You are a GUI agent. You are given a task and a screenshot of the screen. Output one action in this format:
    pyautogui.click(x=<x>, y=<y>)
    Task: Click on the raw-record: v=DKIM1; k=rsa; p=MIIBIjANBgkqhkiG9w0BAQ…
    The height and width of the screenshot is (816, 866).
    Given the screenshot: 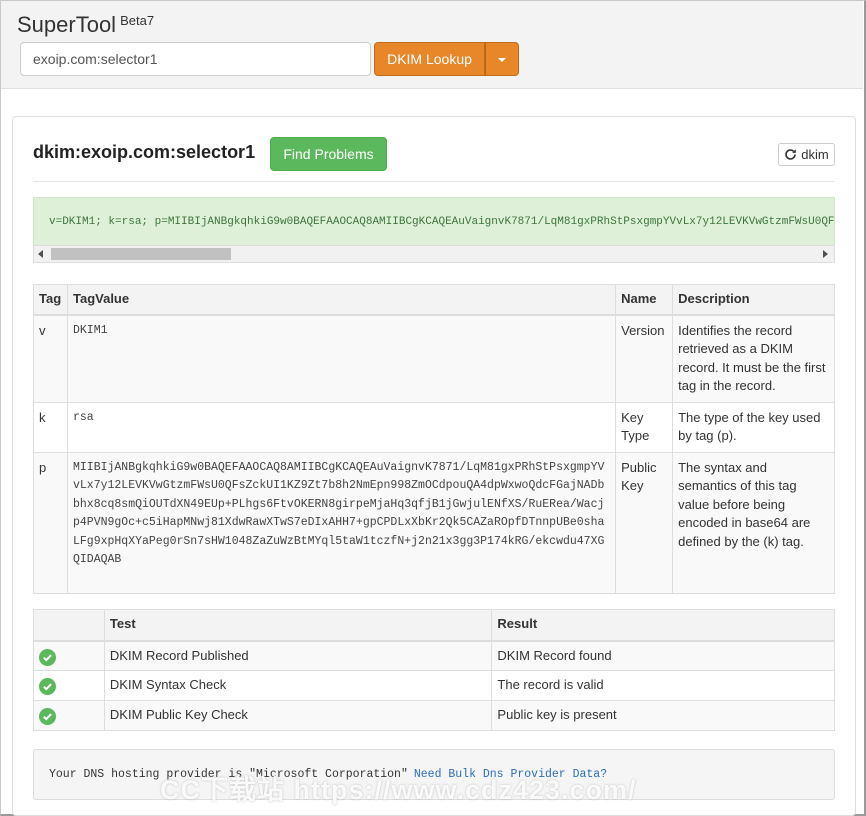 What is the action you would take?
    pyautogui.click(x=434, y=221)
    